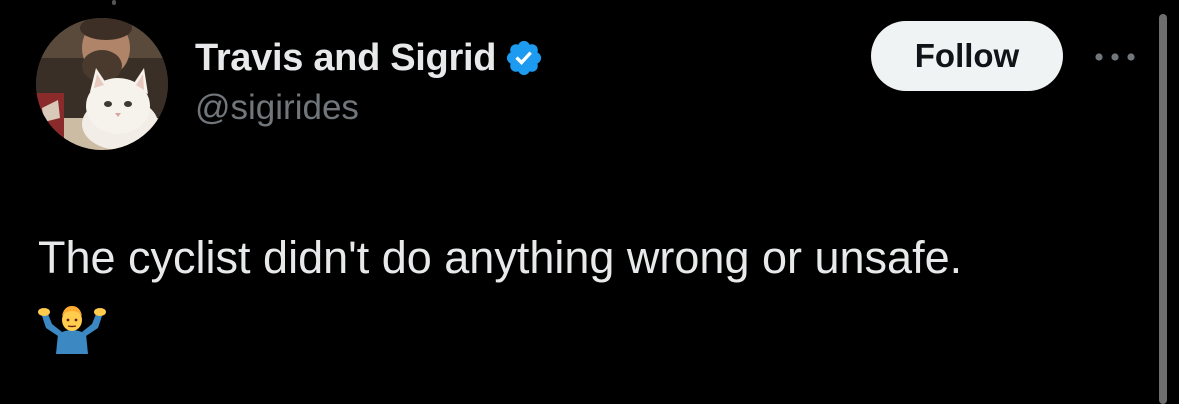 This screenshot has height=404, width=1179. I want to click on verified-badge-icon, so click(524, 58).